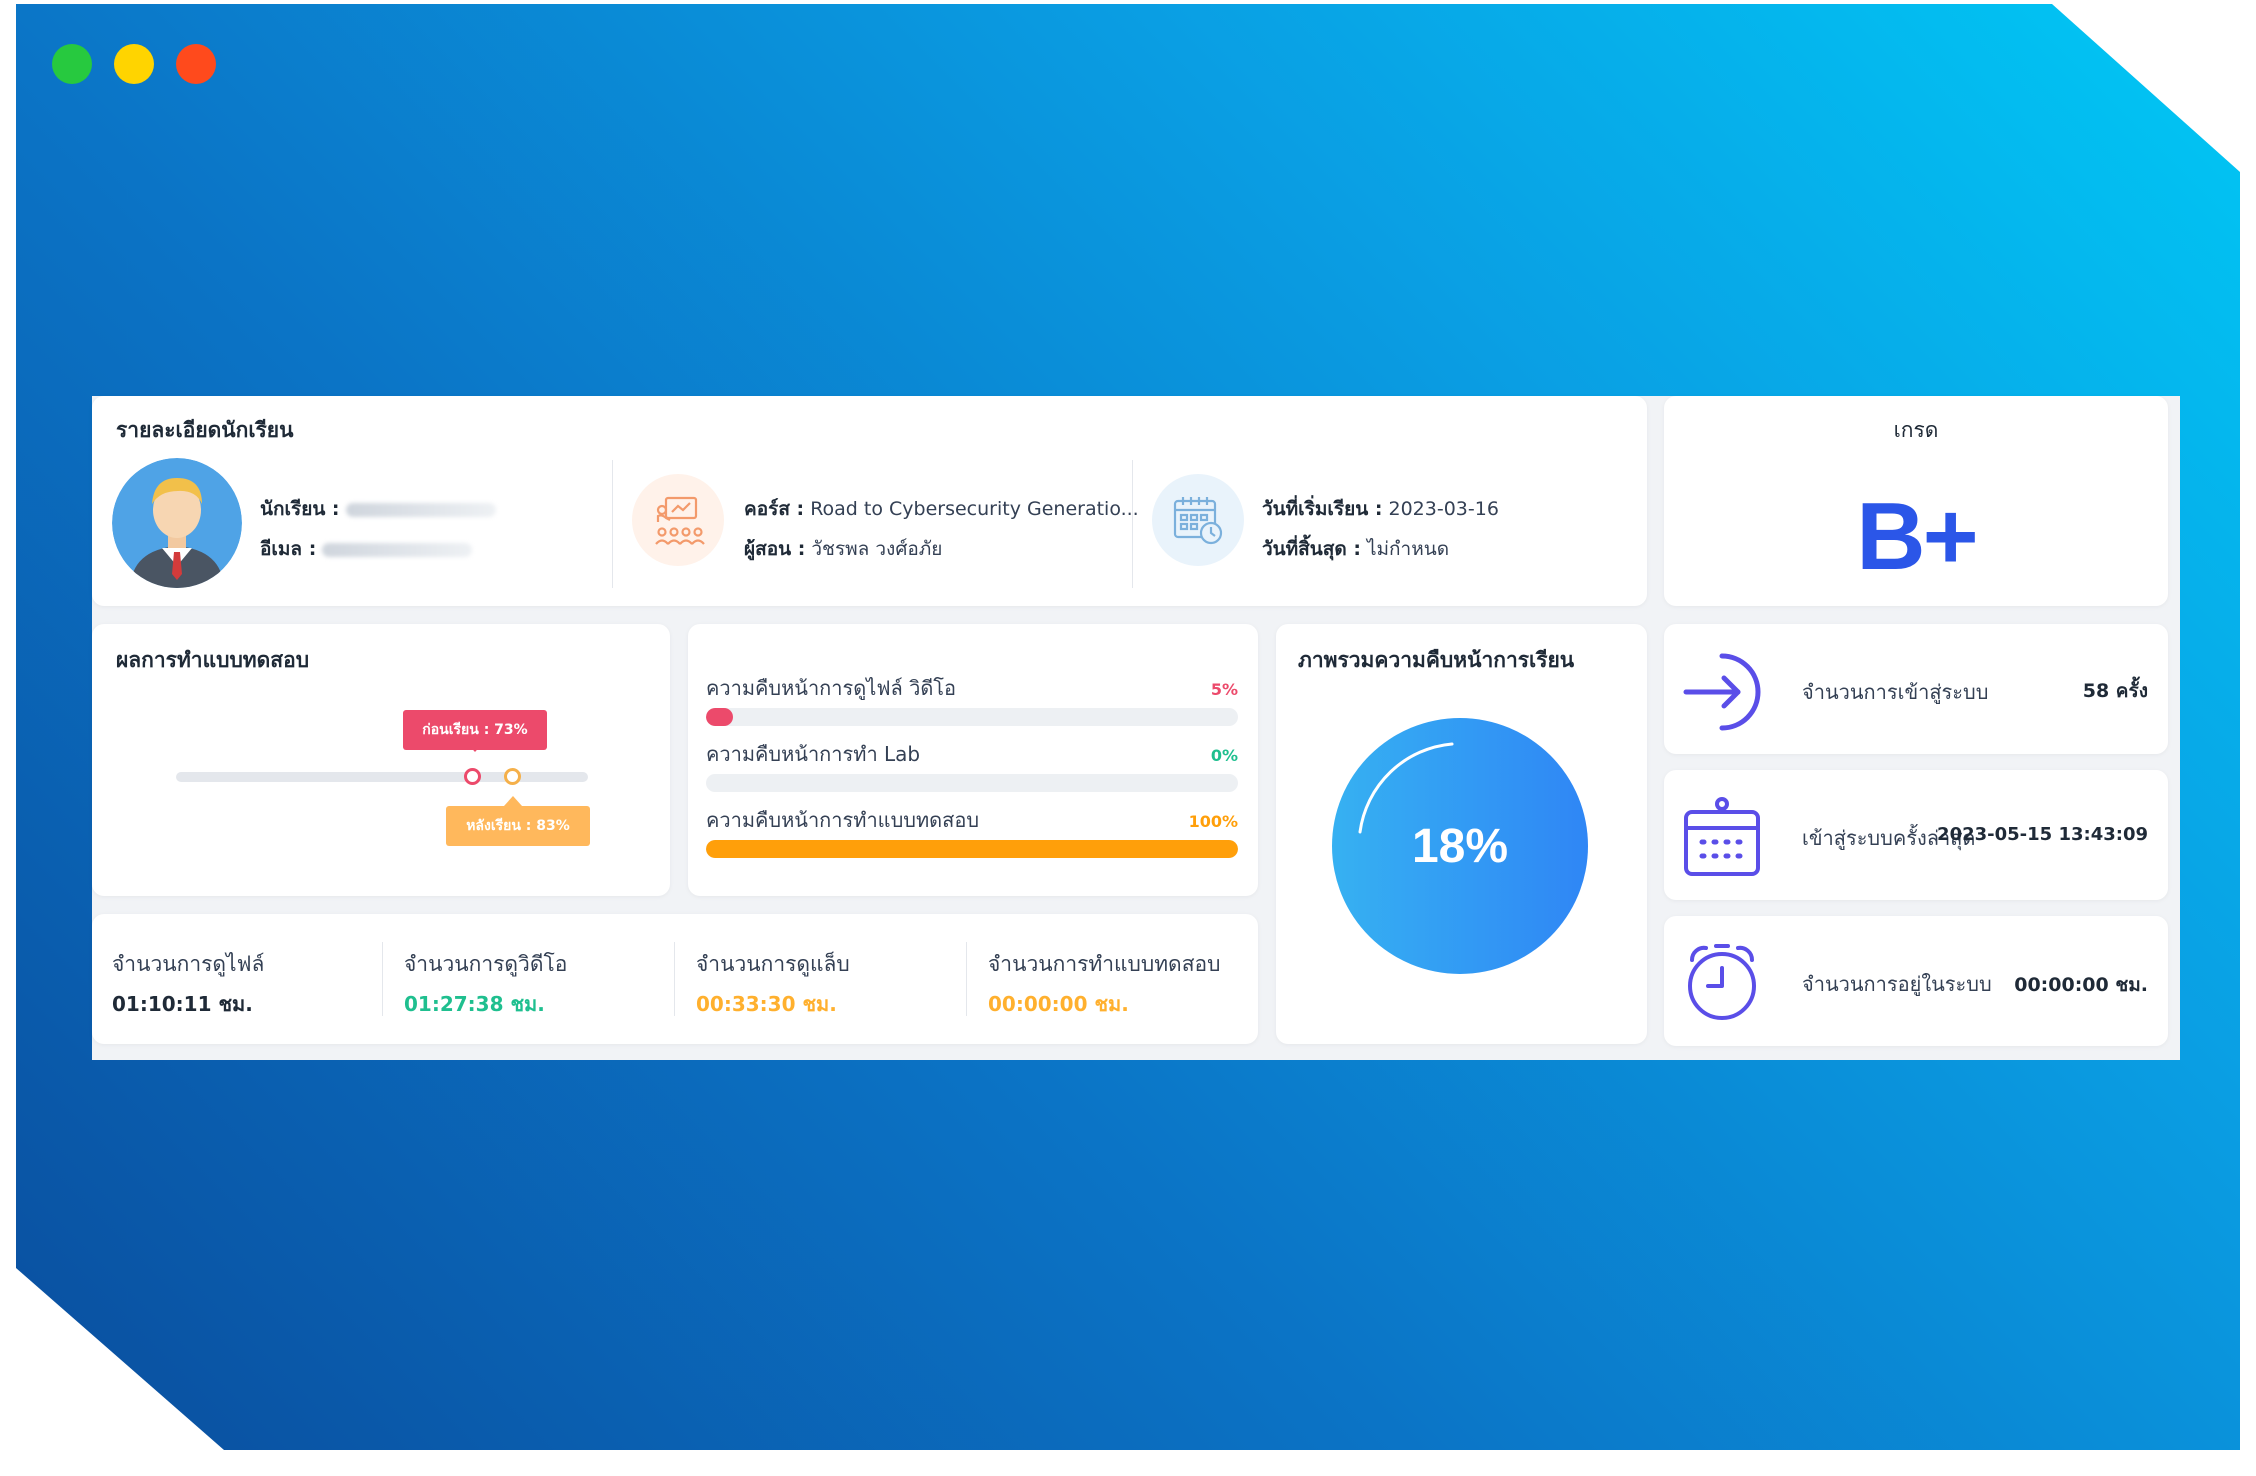 The image size is (2256, 1476). Describe the element at coordinates (72, 64) in the screenshot. I see `window-maximize-dot` at that location.